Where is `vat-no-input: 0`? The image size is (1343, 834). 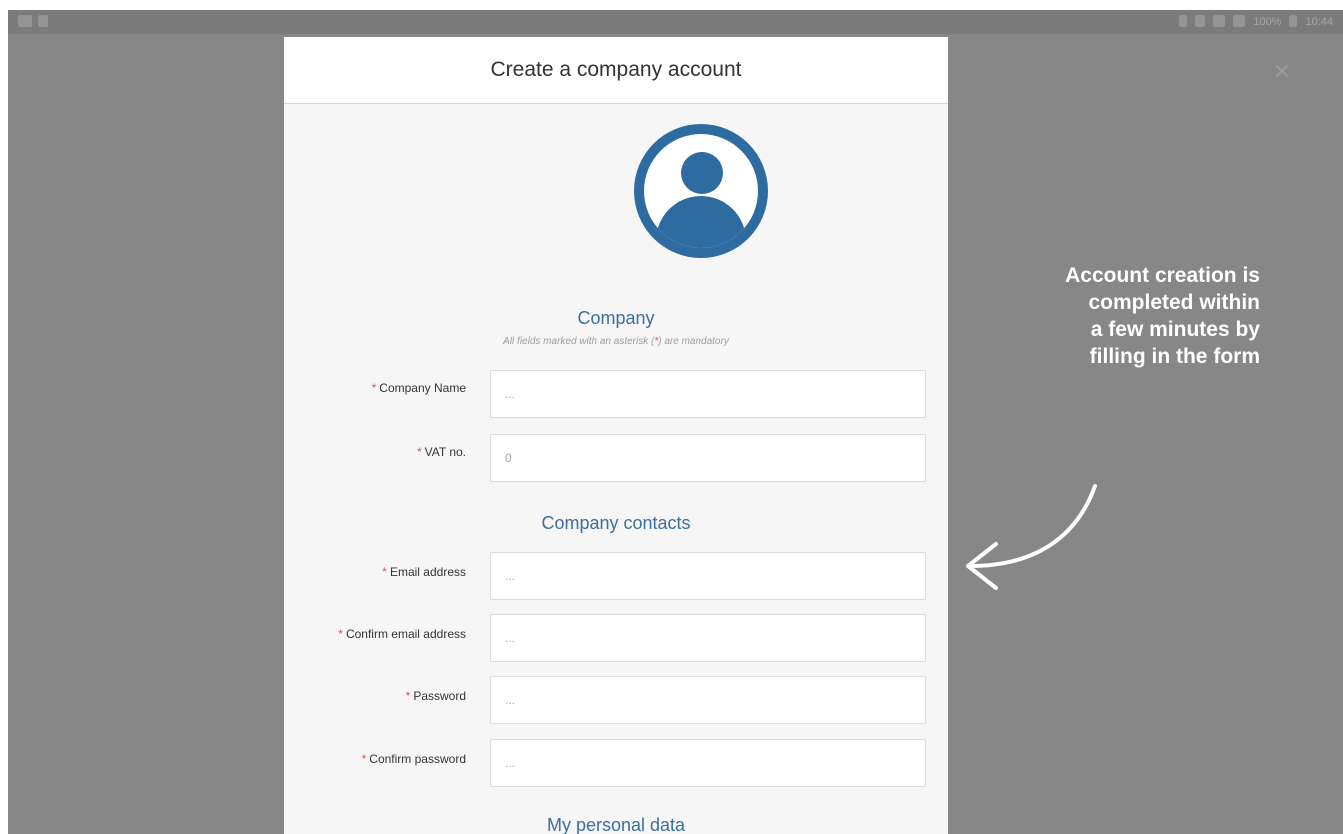 vat-no-input: 0 is located at coordinates (708, 458).